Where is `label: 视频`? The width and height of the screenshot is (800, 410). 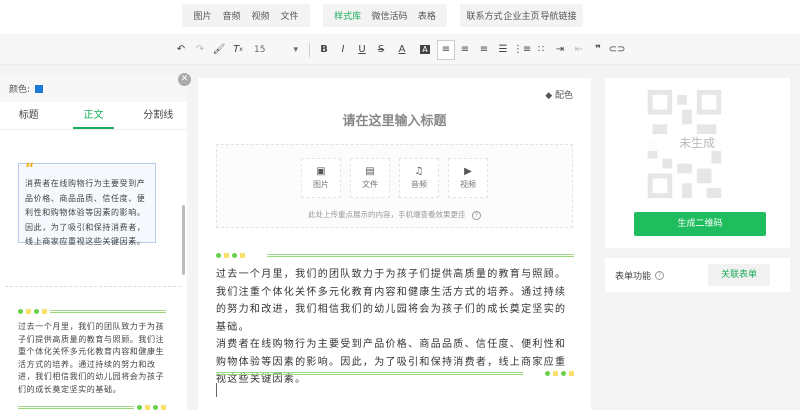
label: 视频 is located at coordinates (468, 184).